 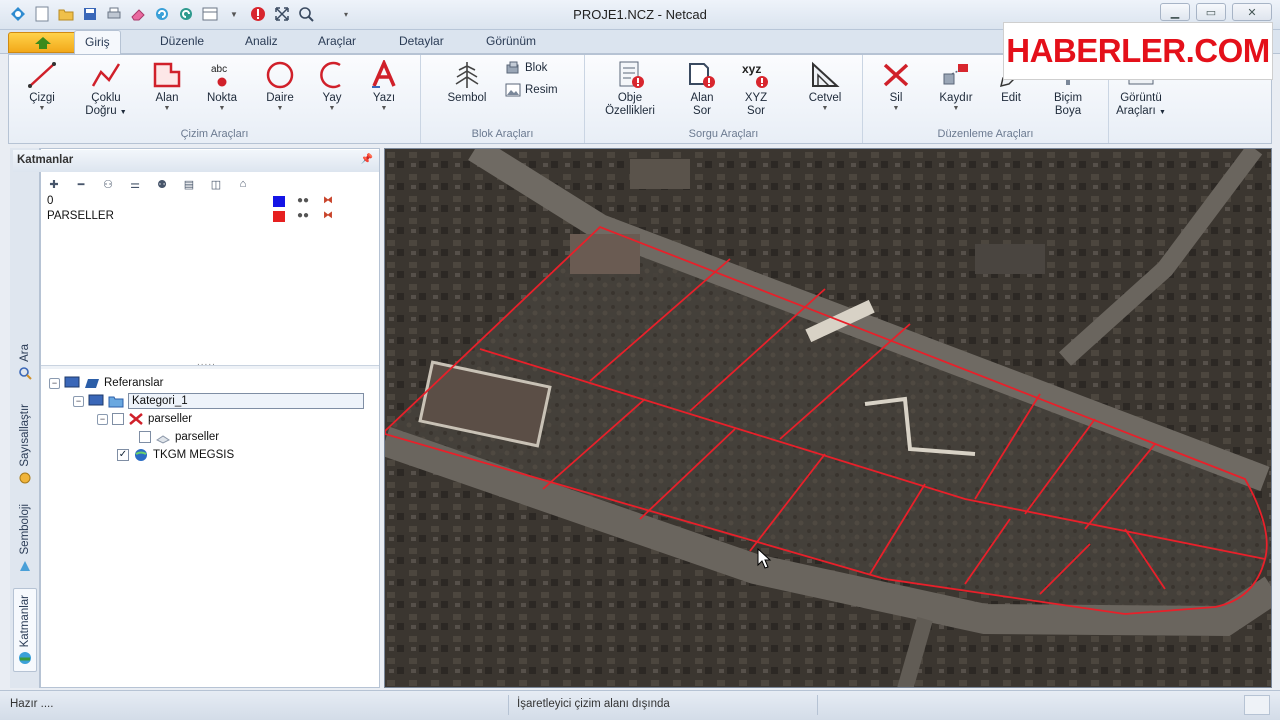 I want to click on bicim-label-2: Boya, so click(x=1068, y=111).